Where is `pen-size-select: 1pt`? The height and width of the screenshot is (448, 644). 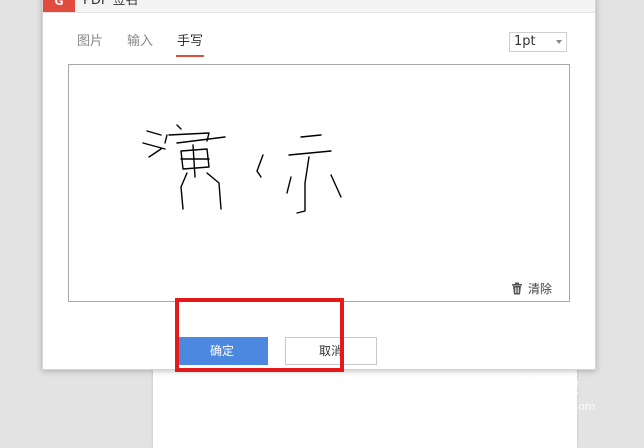
pen-size-select: 1pt is located at coordinates (538, 42).